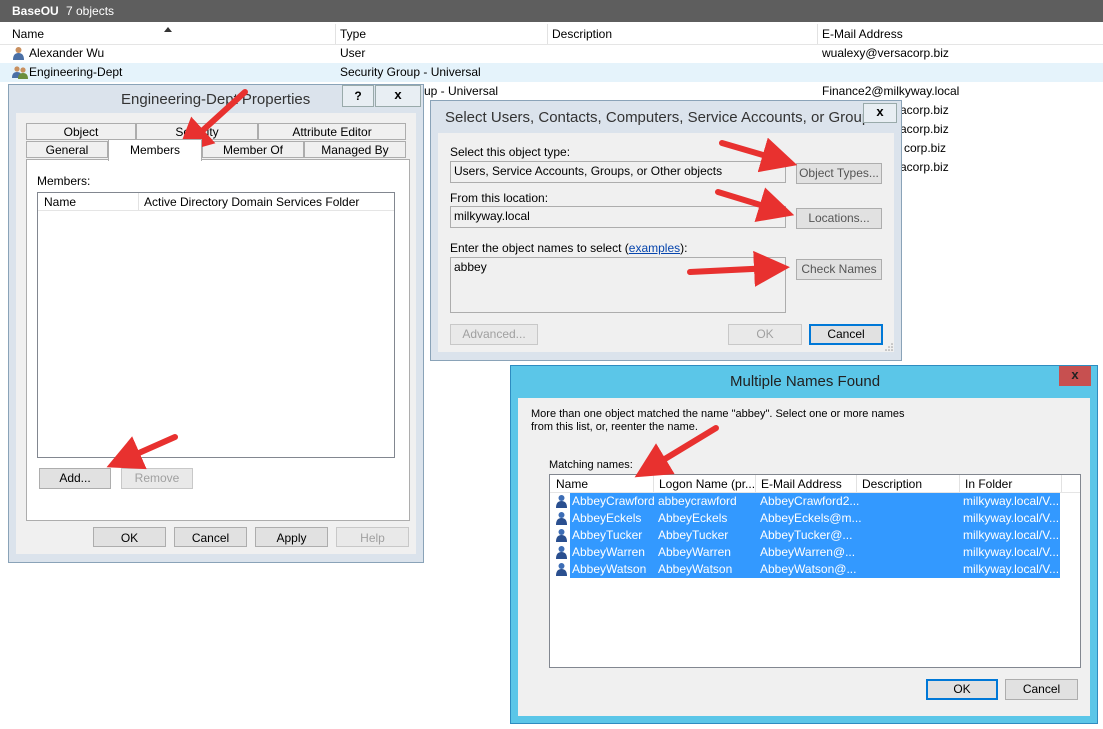 Image resolution: width=1103 pixels, height=729 pixels. Describe the element at coordinates (212, 122) in the screenshot. I see `arrow-to-members-tab` at that location.